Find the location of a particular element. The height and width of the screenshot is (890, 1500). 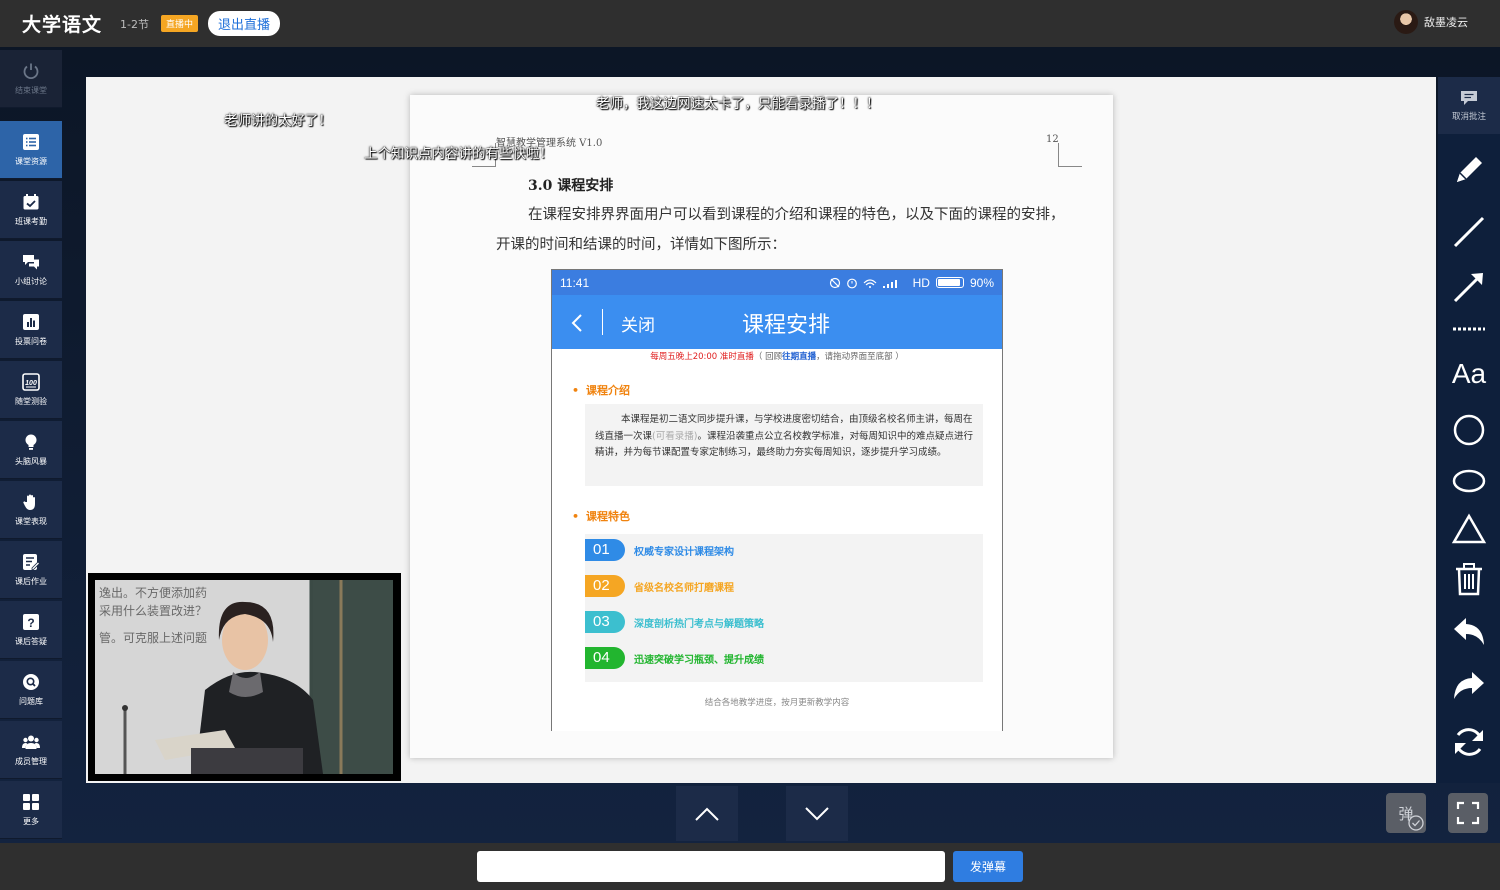

sidebar-item-label: 课堂表现 is located at coordinates (31, 521).